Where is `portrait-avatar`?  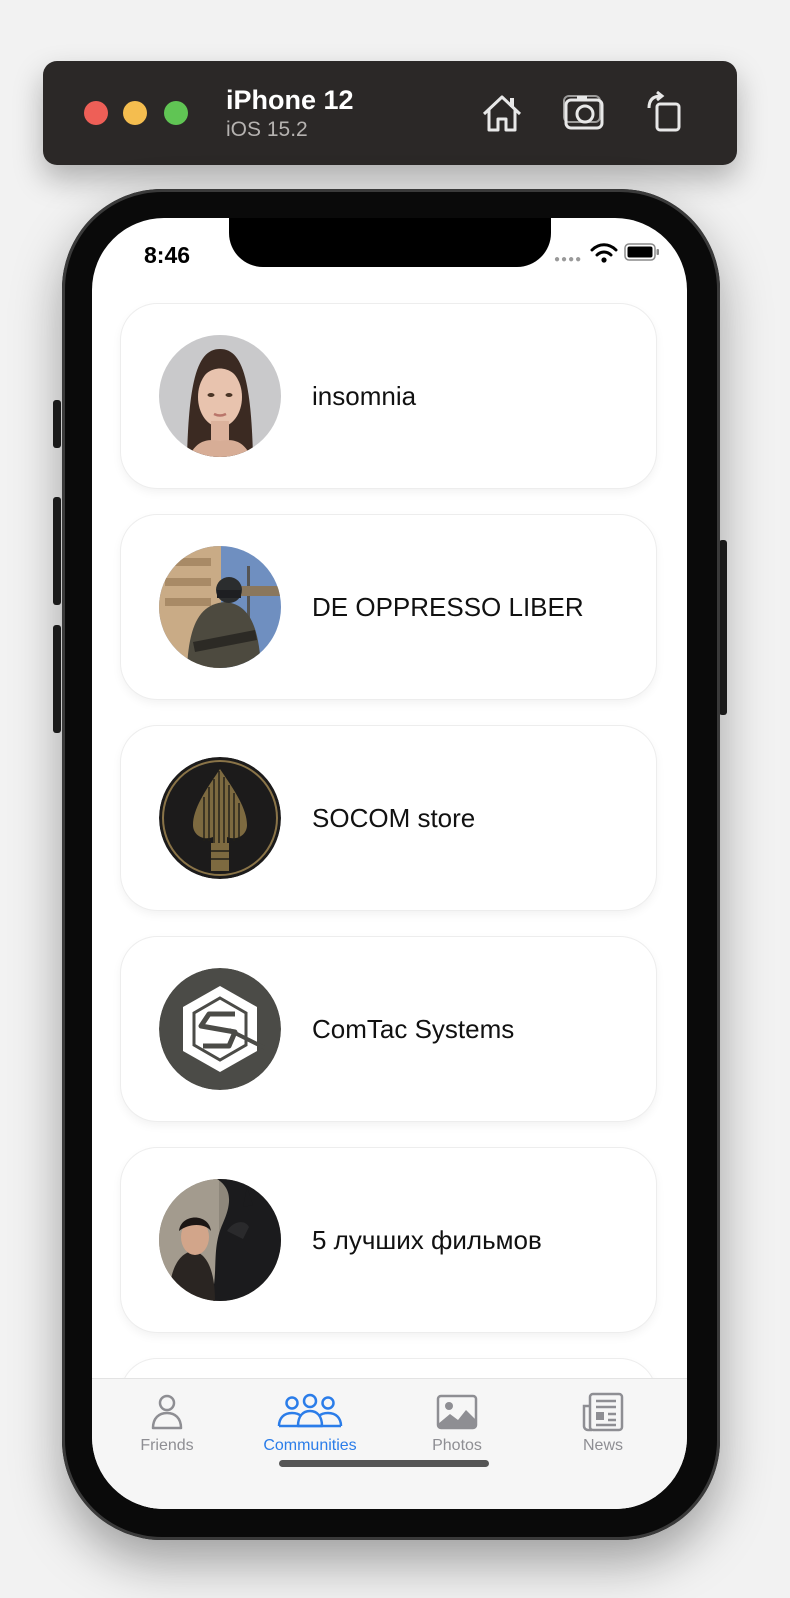
portrait-avatar is located at coordinates (220, 396).